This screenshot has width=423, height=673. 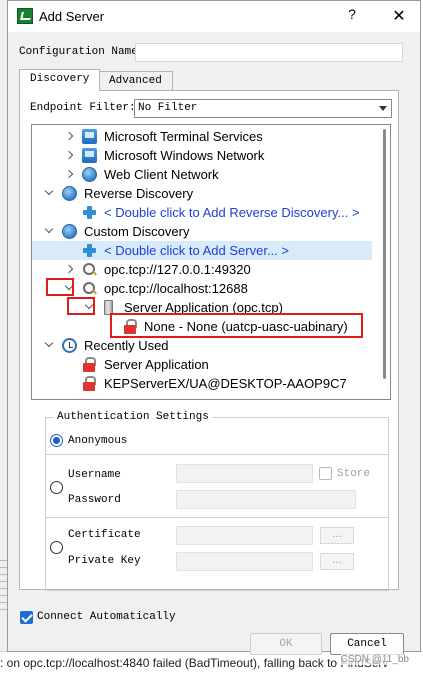 I want to click on password-label: Password, so click(x=94, y=500).